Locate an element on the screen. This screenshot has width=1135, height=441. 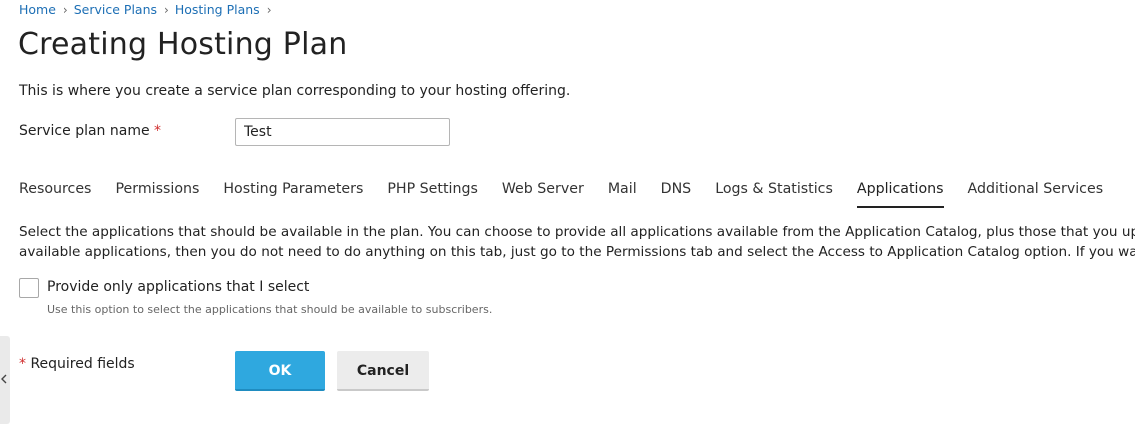
tab-resources: Resources is located at coordinates (55, 194).